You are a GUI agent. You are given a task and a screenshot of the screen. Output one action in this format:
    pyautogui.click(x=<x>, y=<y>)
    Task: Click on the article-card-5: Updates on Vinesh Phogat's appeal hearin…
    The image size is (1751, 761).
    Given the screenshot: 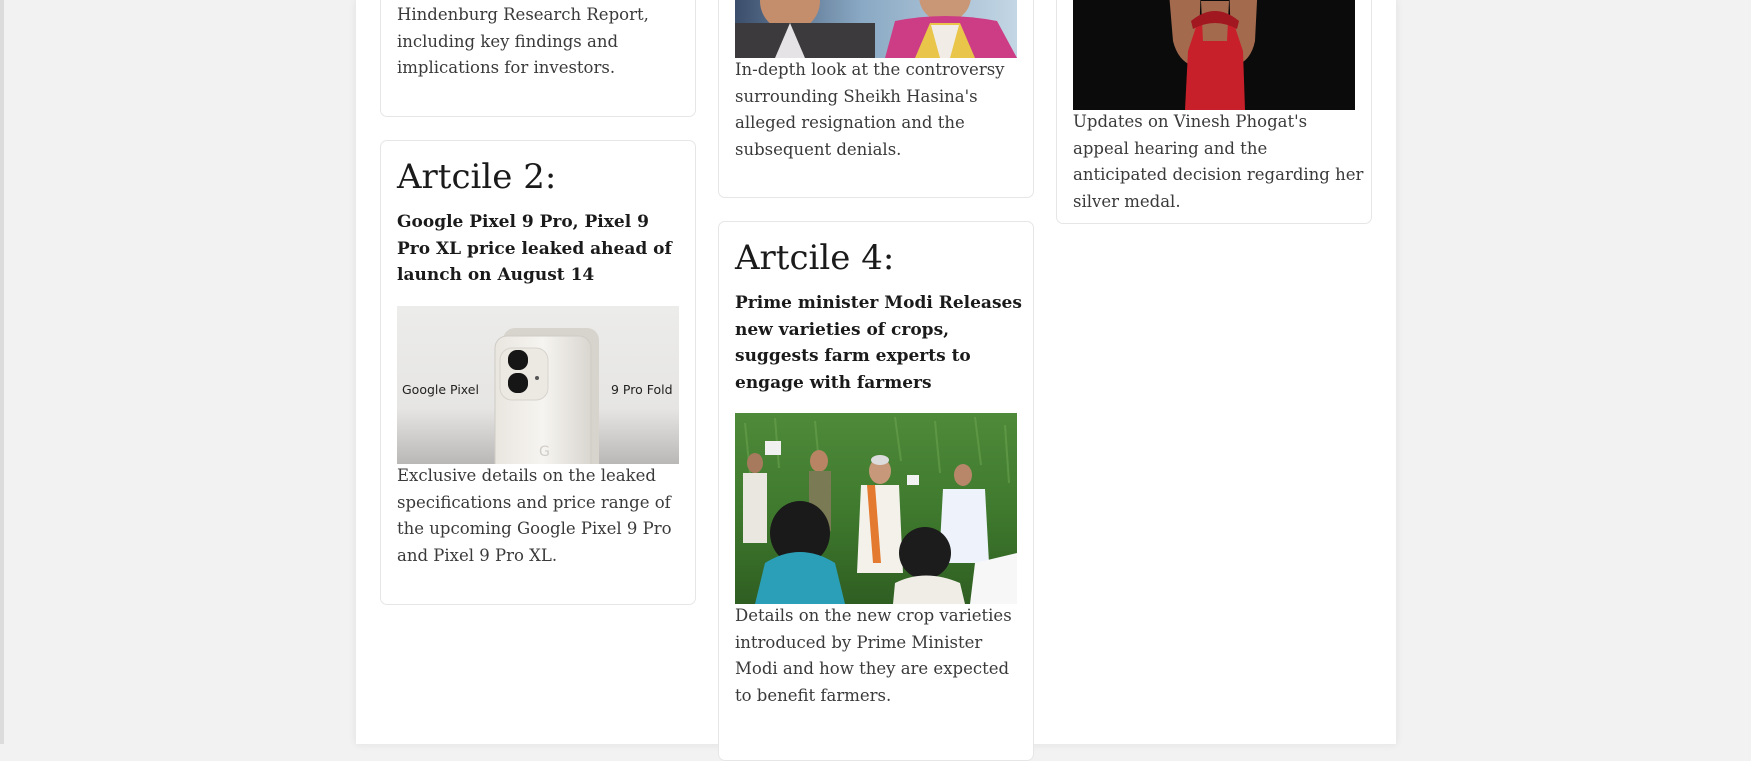 What is the action you would take?
    pyautogui.click(x=1214, y=112)
    